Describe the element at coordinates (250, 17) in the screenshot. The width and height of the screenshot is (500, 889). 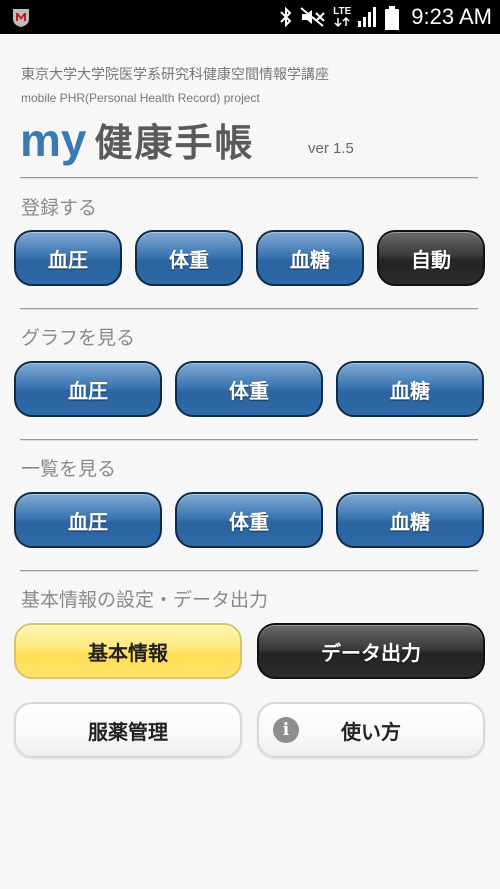
I see `status-bar: LTE 9:23 AM` at that location.